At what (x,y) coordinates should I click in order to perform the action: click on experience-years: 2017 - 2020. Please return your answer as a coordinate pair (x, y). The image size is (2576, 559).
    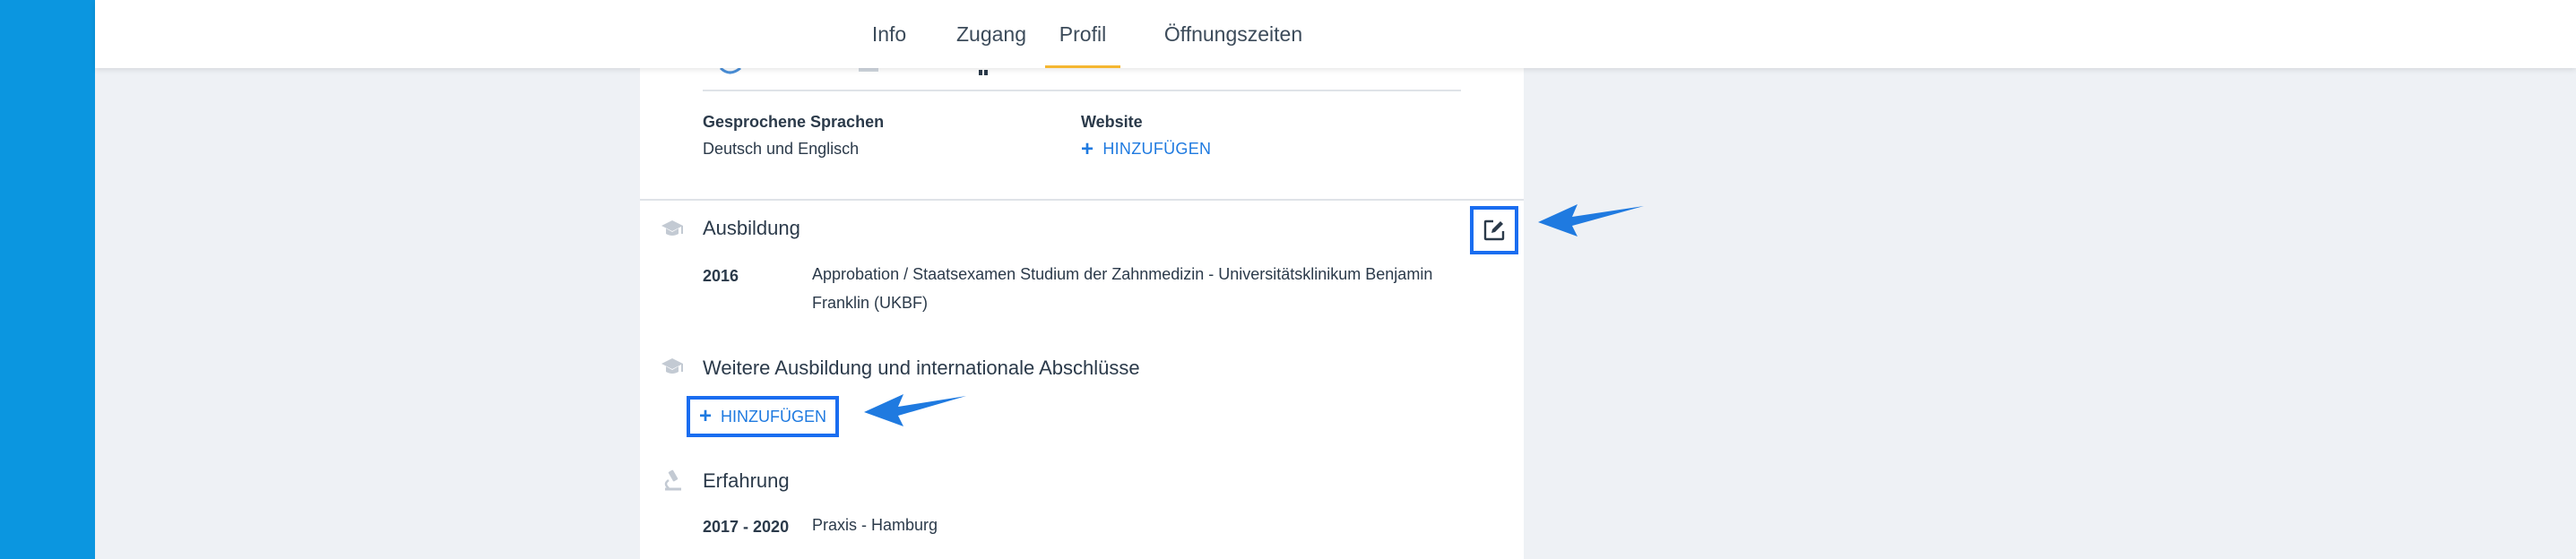
    Looking at the image, I should click on (746, 527).